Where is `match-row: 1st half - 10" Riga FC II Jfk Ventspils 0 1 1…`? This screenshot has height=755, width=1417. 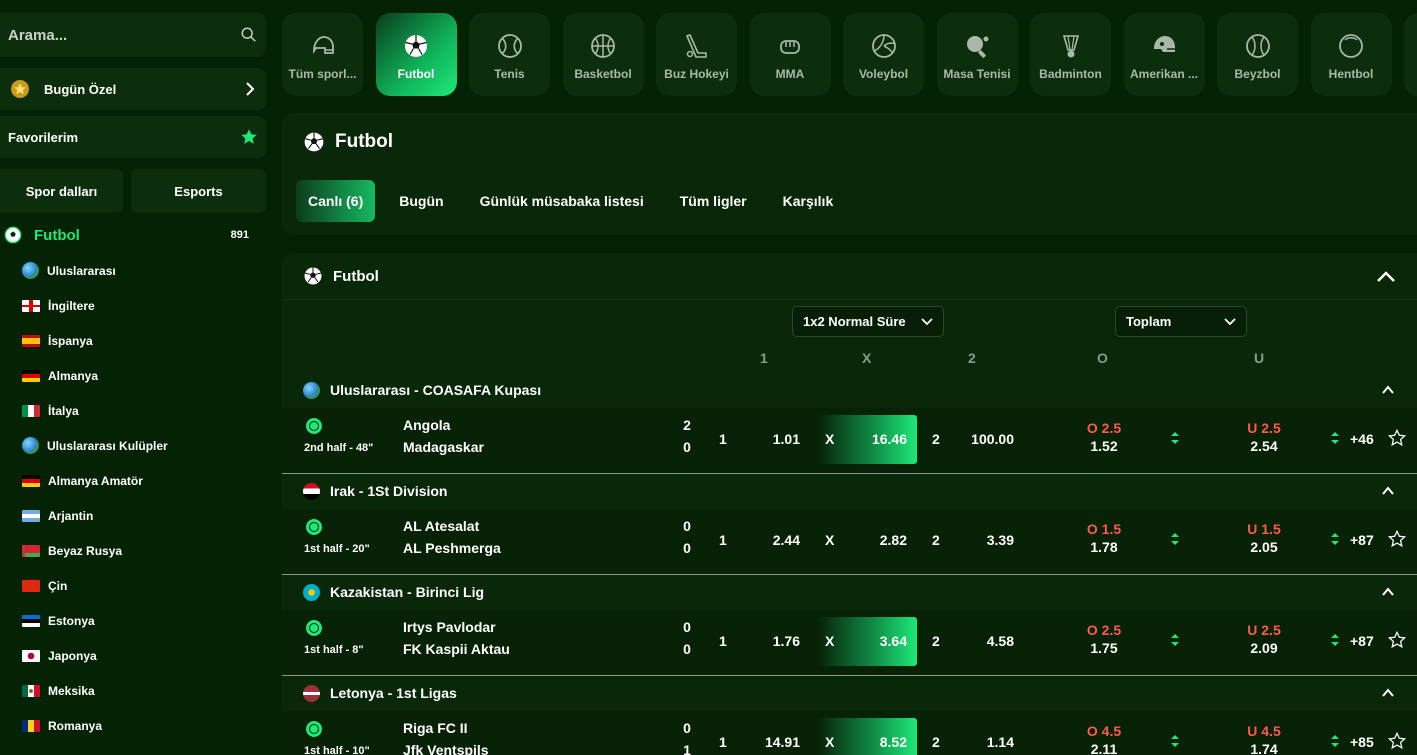 match-row: 1st half - 10" Riga FC II Jfk Ventspils 0 1 1… is located at coordinates (849, 733).